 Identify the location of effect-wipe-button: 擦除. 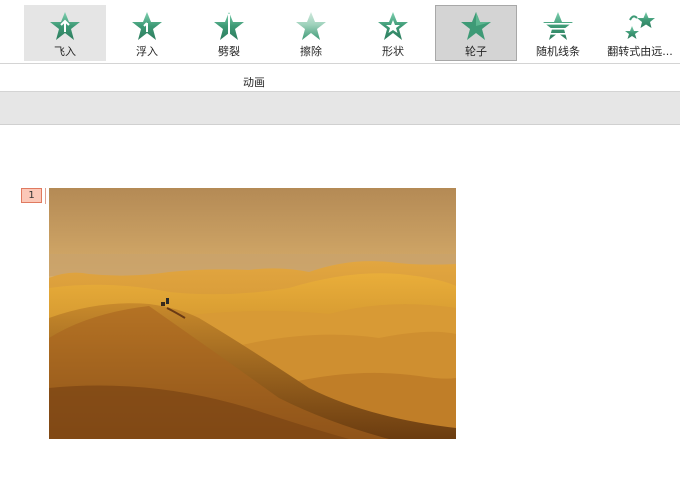
(311, 33).